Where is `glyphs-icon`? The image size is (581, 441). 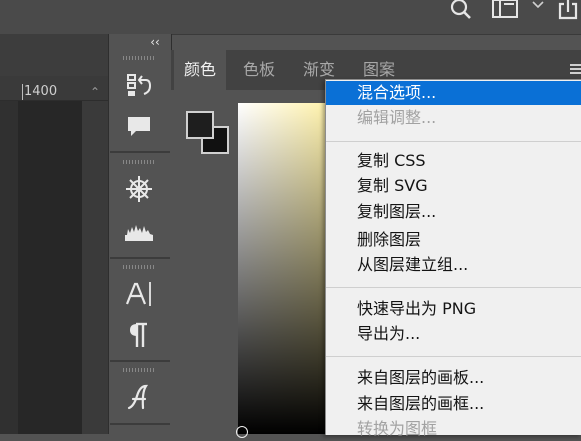
glyphs-icon is located at coordinates (138, 397).